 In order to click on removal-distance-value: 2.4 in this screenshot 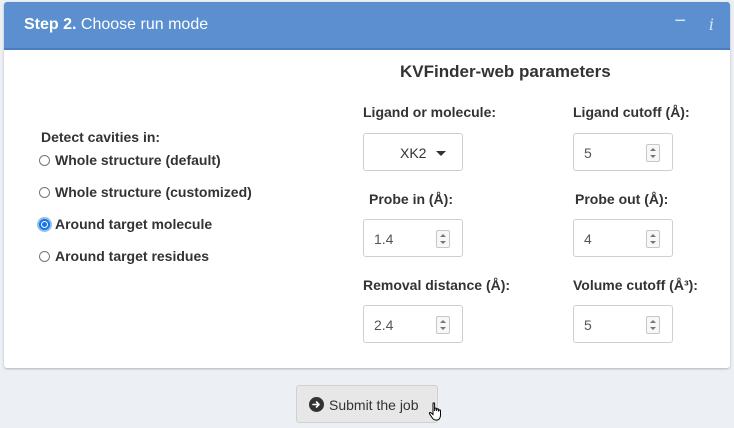, I will do `click(384, 325)`.